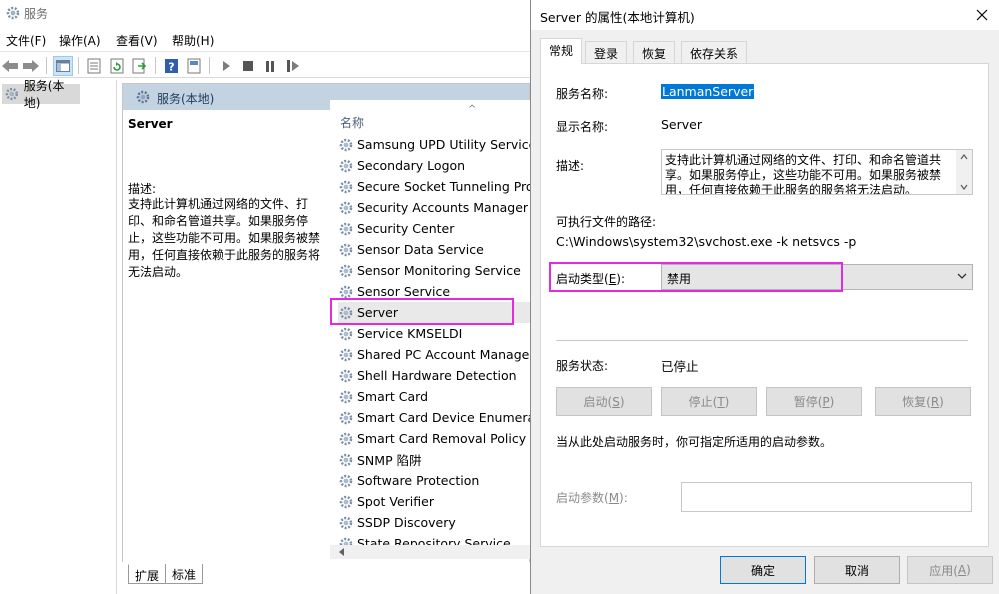 The image size is (999, 594). What do you see at coordinates (434, 249) in the screenshot?
I see `service-row: Sensor Data Service` at bounding box center [434, 249].